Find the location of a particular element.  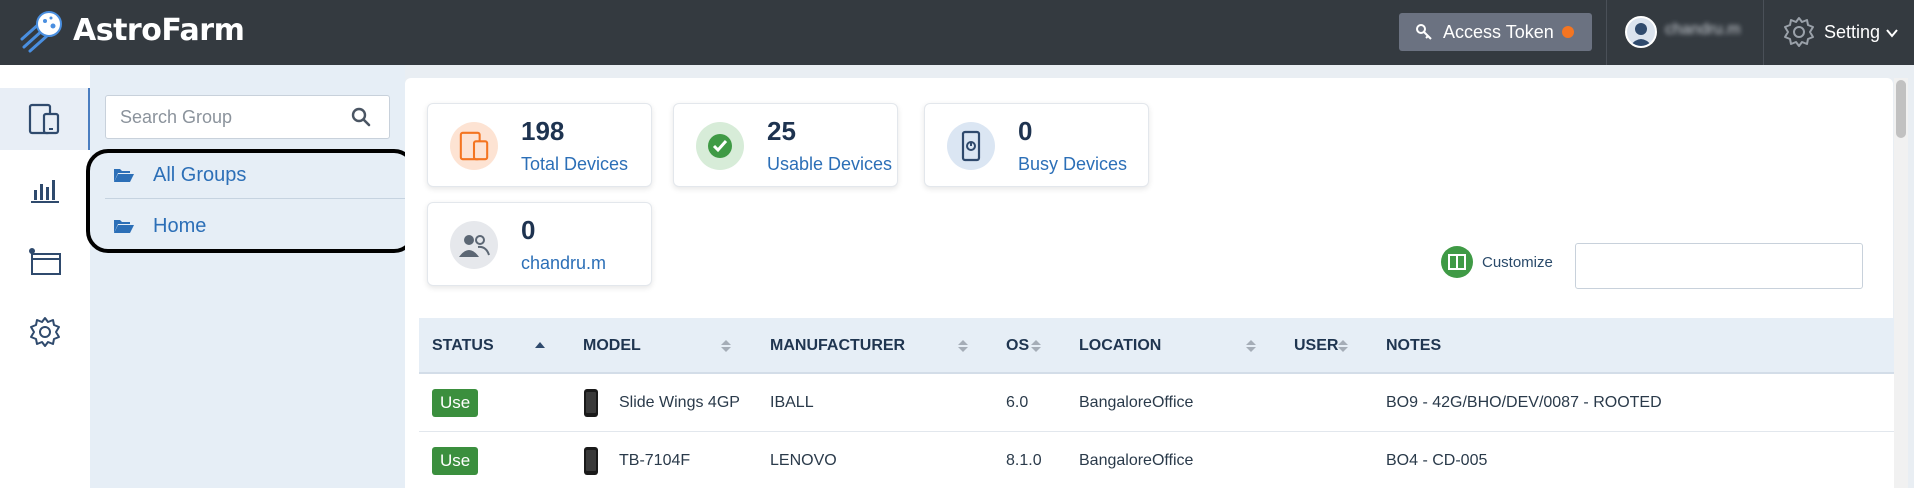

sort-asc-icon is located at coordinates (540, 346).